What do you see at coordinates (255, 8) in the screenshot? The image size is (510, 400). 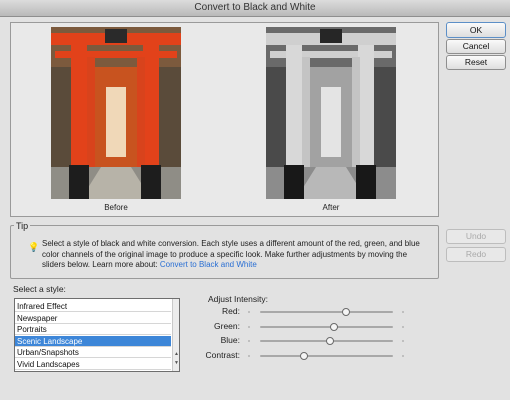 I see `window-title: Convert to Black and White` at bounding box center [255, 8].